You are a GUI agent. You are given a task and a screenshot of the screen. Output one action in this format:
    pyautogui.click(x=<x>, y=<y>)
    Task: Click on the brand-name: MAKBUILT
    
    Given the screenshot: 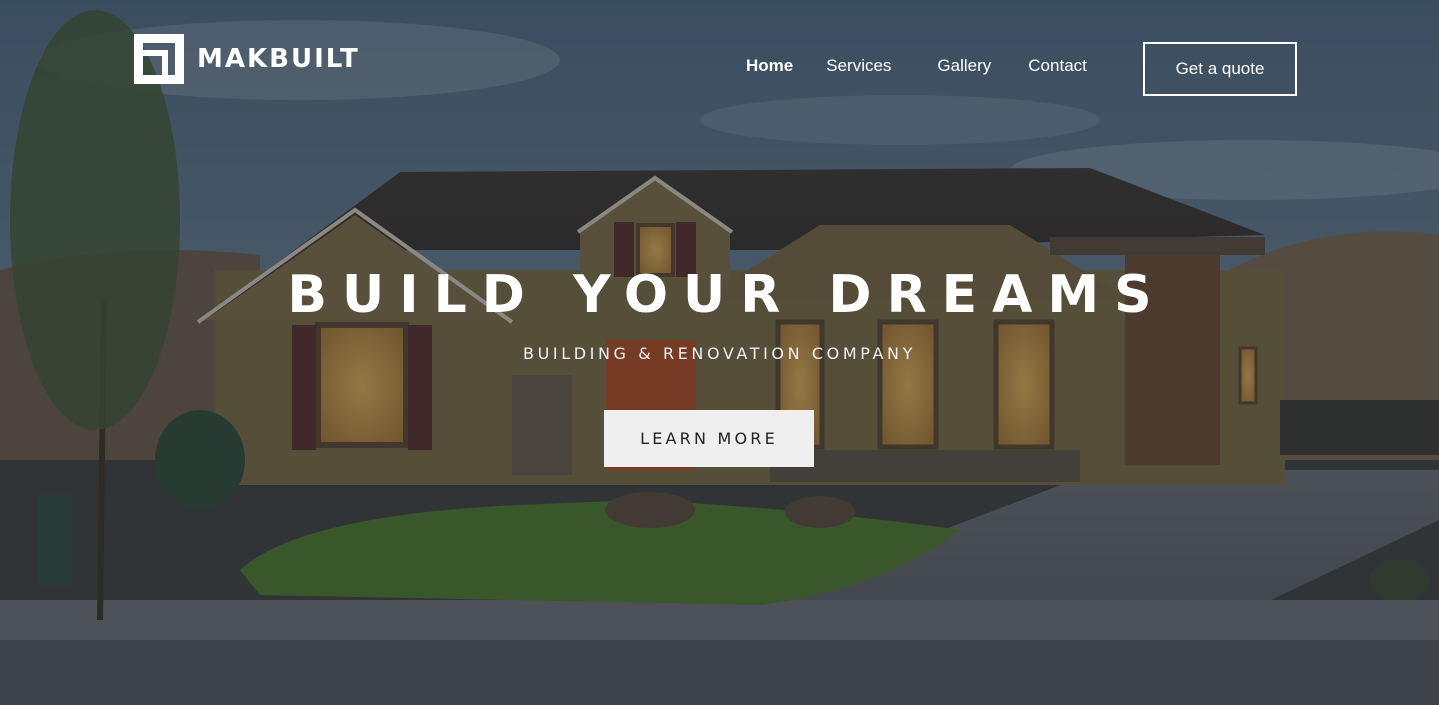 What is the action you would take?
    pyautogui.click(x=278, y=59)
    